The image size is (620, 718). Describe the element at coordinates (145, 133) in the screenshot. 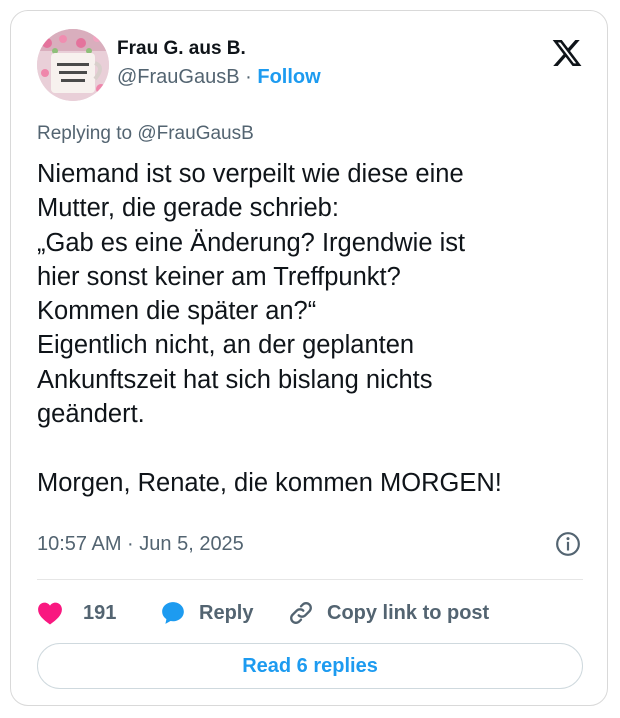

I see `replying-to: Replying to @FrauGausB` at that location.